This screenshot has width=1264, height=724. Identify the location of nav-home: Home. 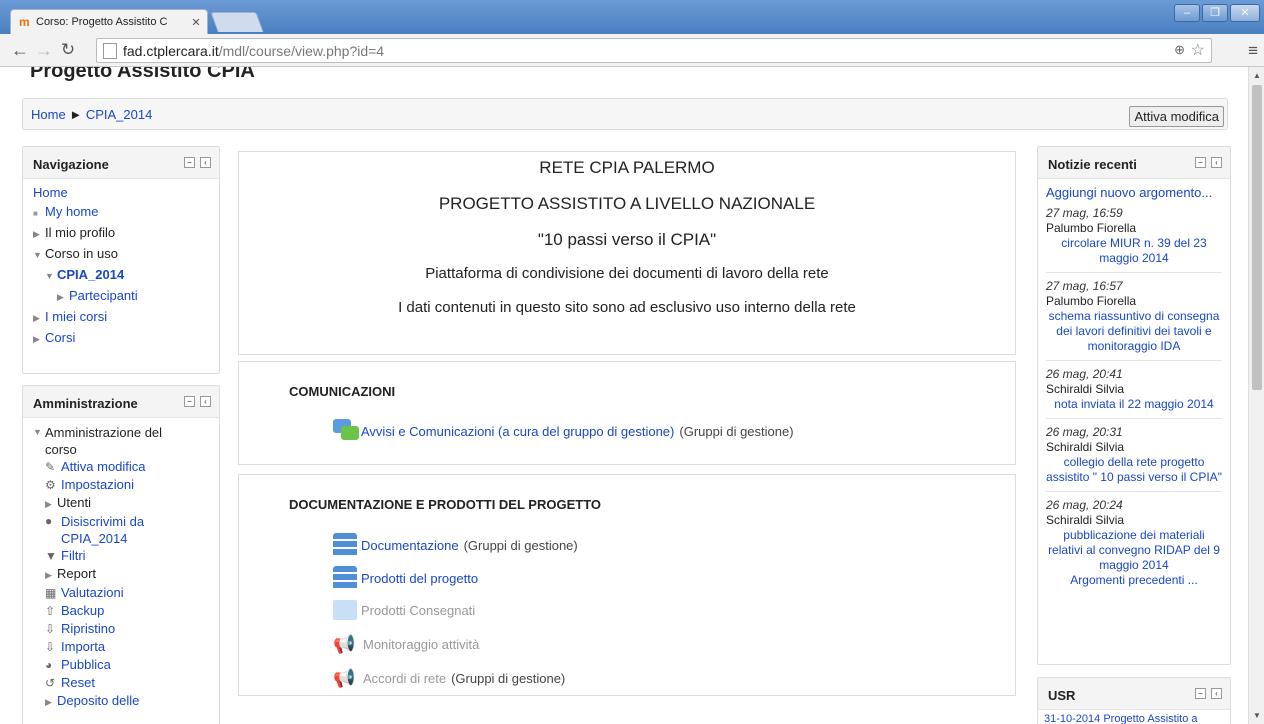
(50, 192).